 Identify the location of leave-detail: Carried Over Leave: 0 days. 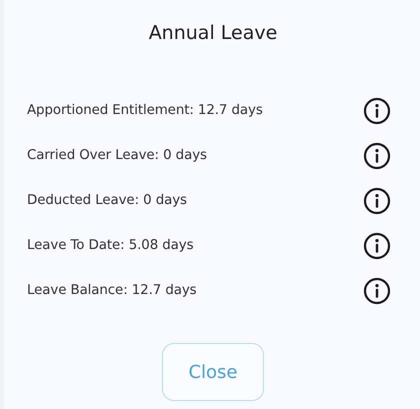
(117, 155).